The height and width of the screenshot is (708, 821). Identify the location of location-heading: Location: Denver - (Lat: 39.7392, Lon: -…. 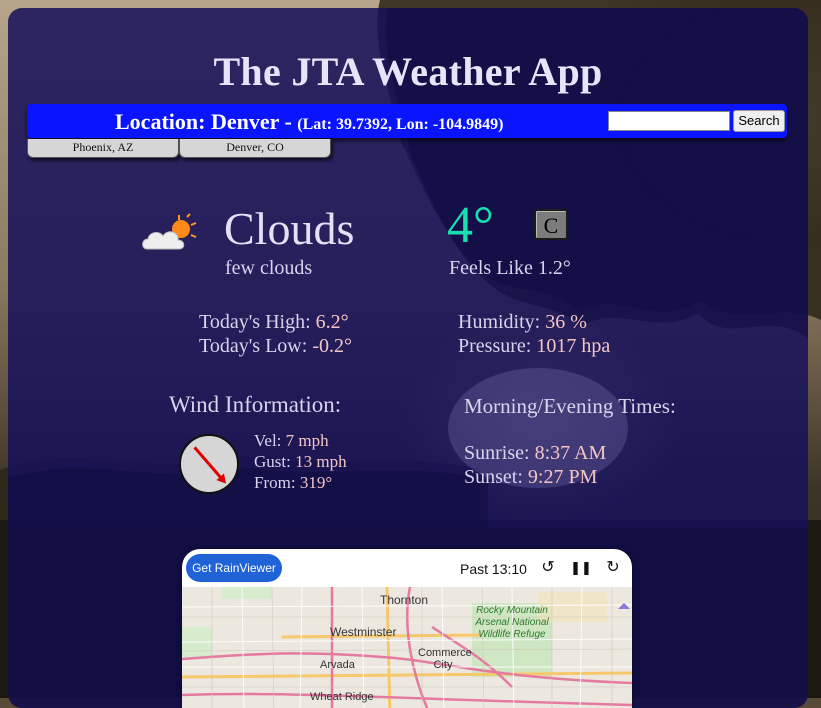
(309, 122).